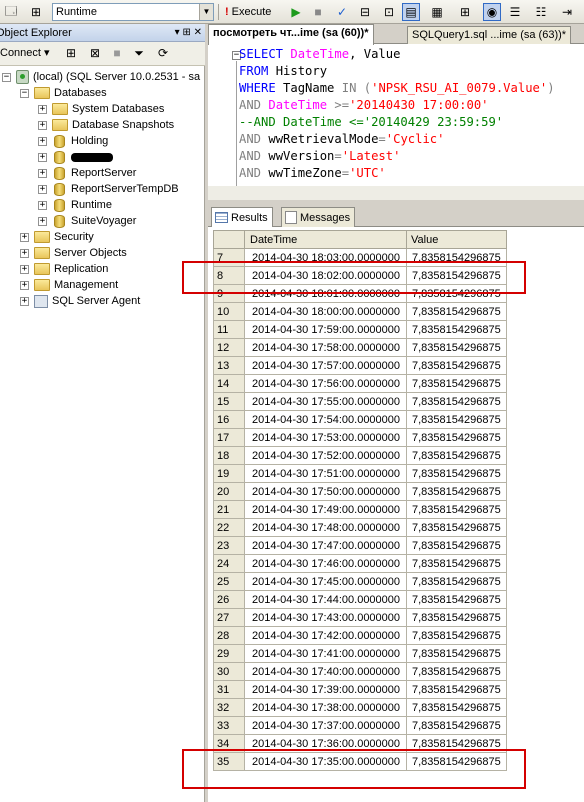 This screenshot has height=802, width=584. I want to click on object-explorer-icon: 🗔, so click(11, 12).